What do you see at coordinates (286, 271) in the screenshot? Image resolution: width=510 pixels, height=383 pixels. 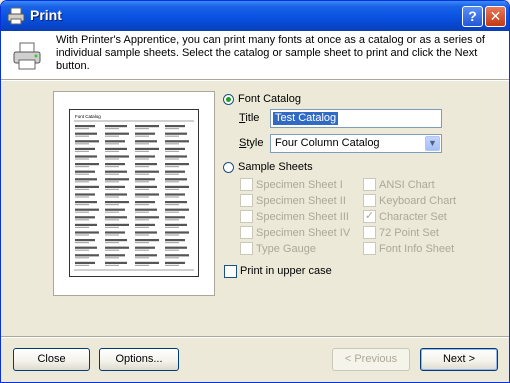 I see `upper-case-label: Print in upper case` at bounding box center [286, 271].